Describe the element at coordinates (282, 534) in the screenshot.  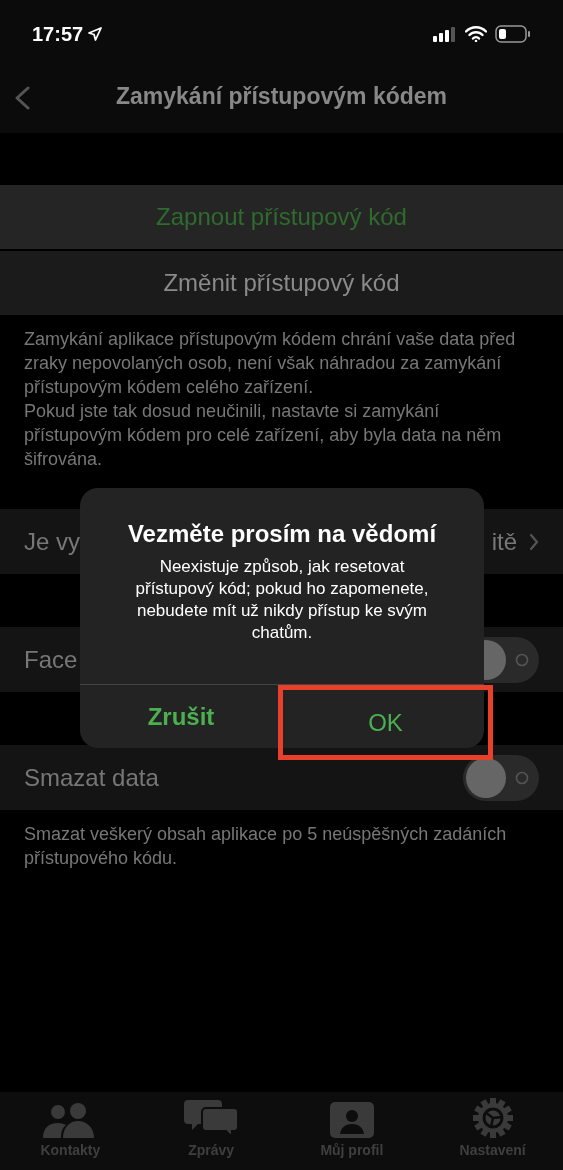
I see `alert-title: Vezměte prosím na vědomí` at that location.